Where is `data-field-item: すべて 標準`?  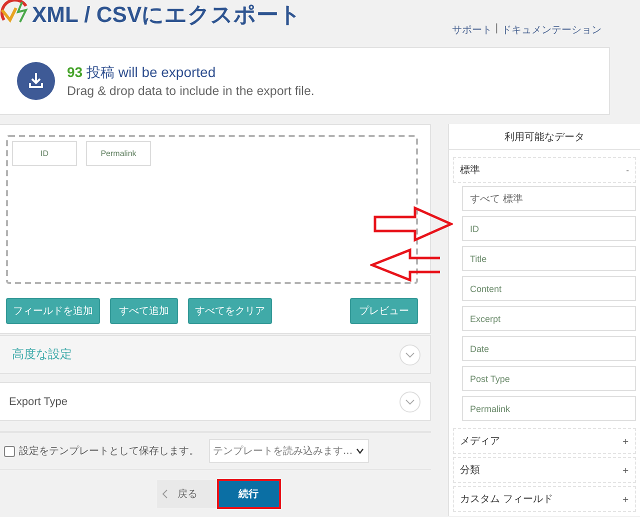
data-field-item: すべて 標準 is located at coordinates (549, 198).